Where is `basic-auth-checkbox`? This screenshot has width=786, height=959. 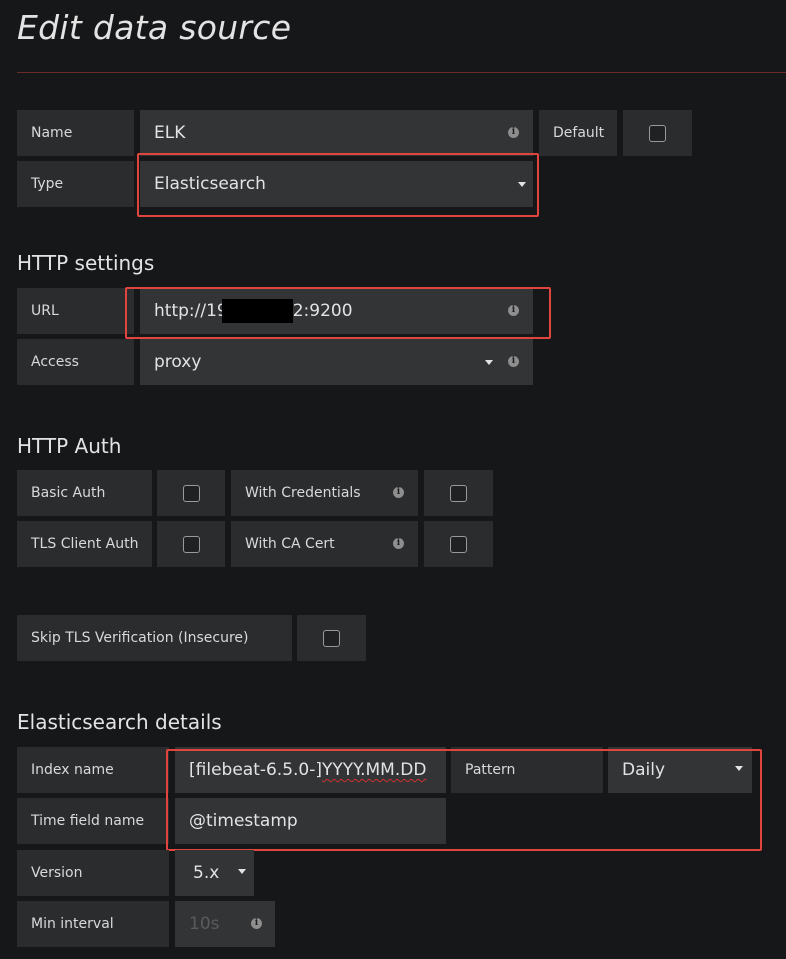 basic-auth-checkbox is located at coordinates (191, 493).